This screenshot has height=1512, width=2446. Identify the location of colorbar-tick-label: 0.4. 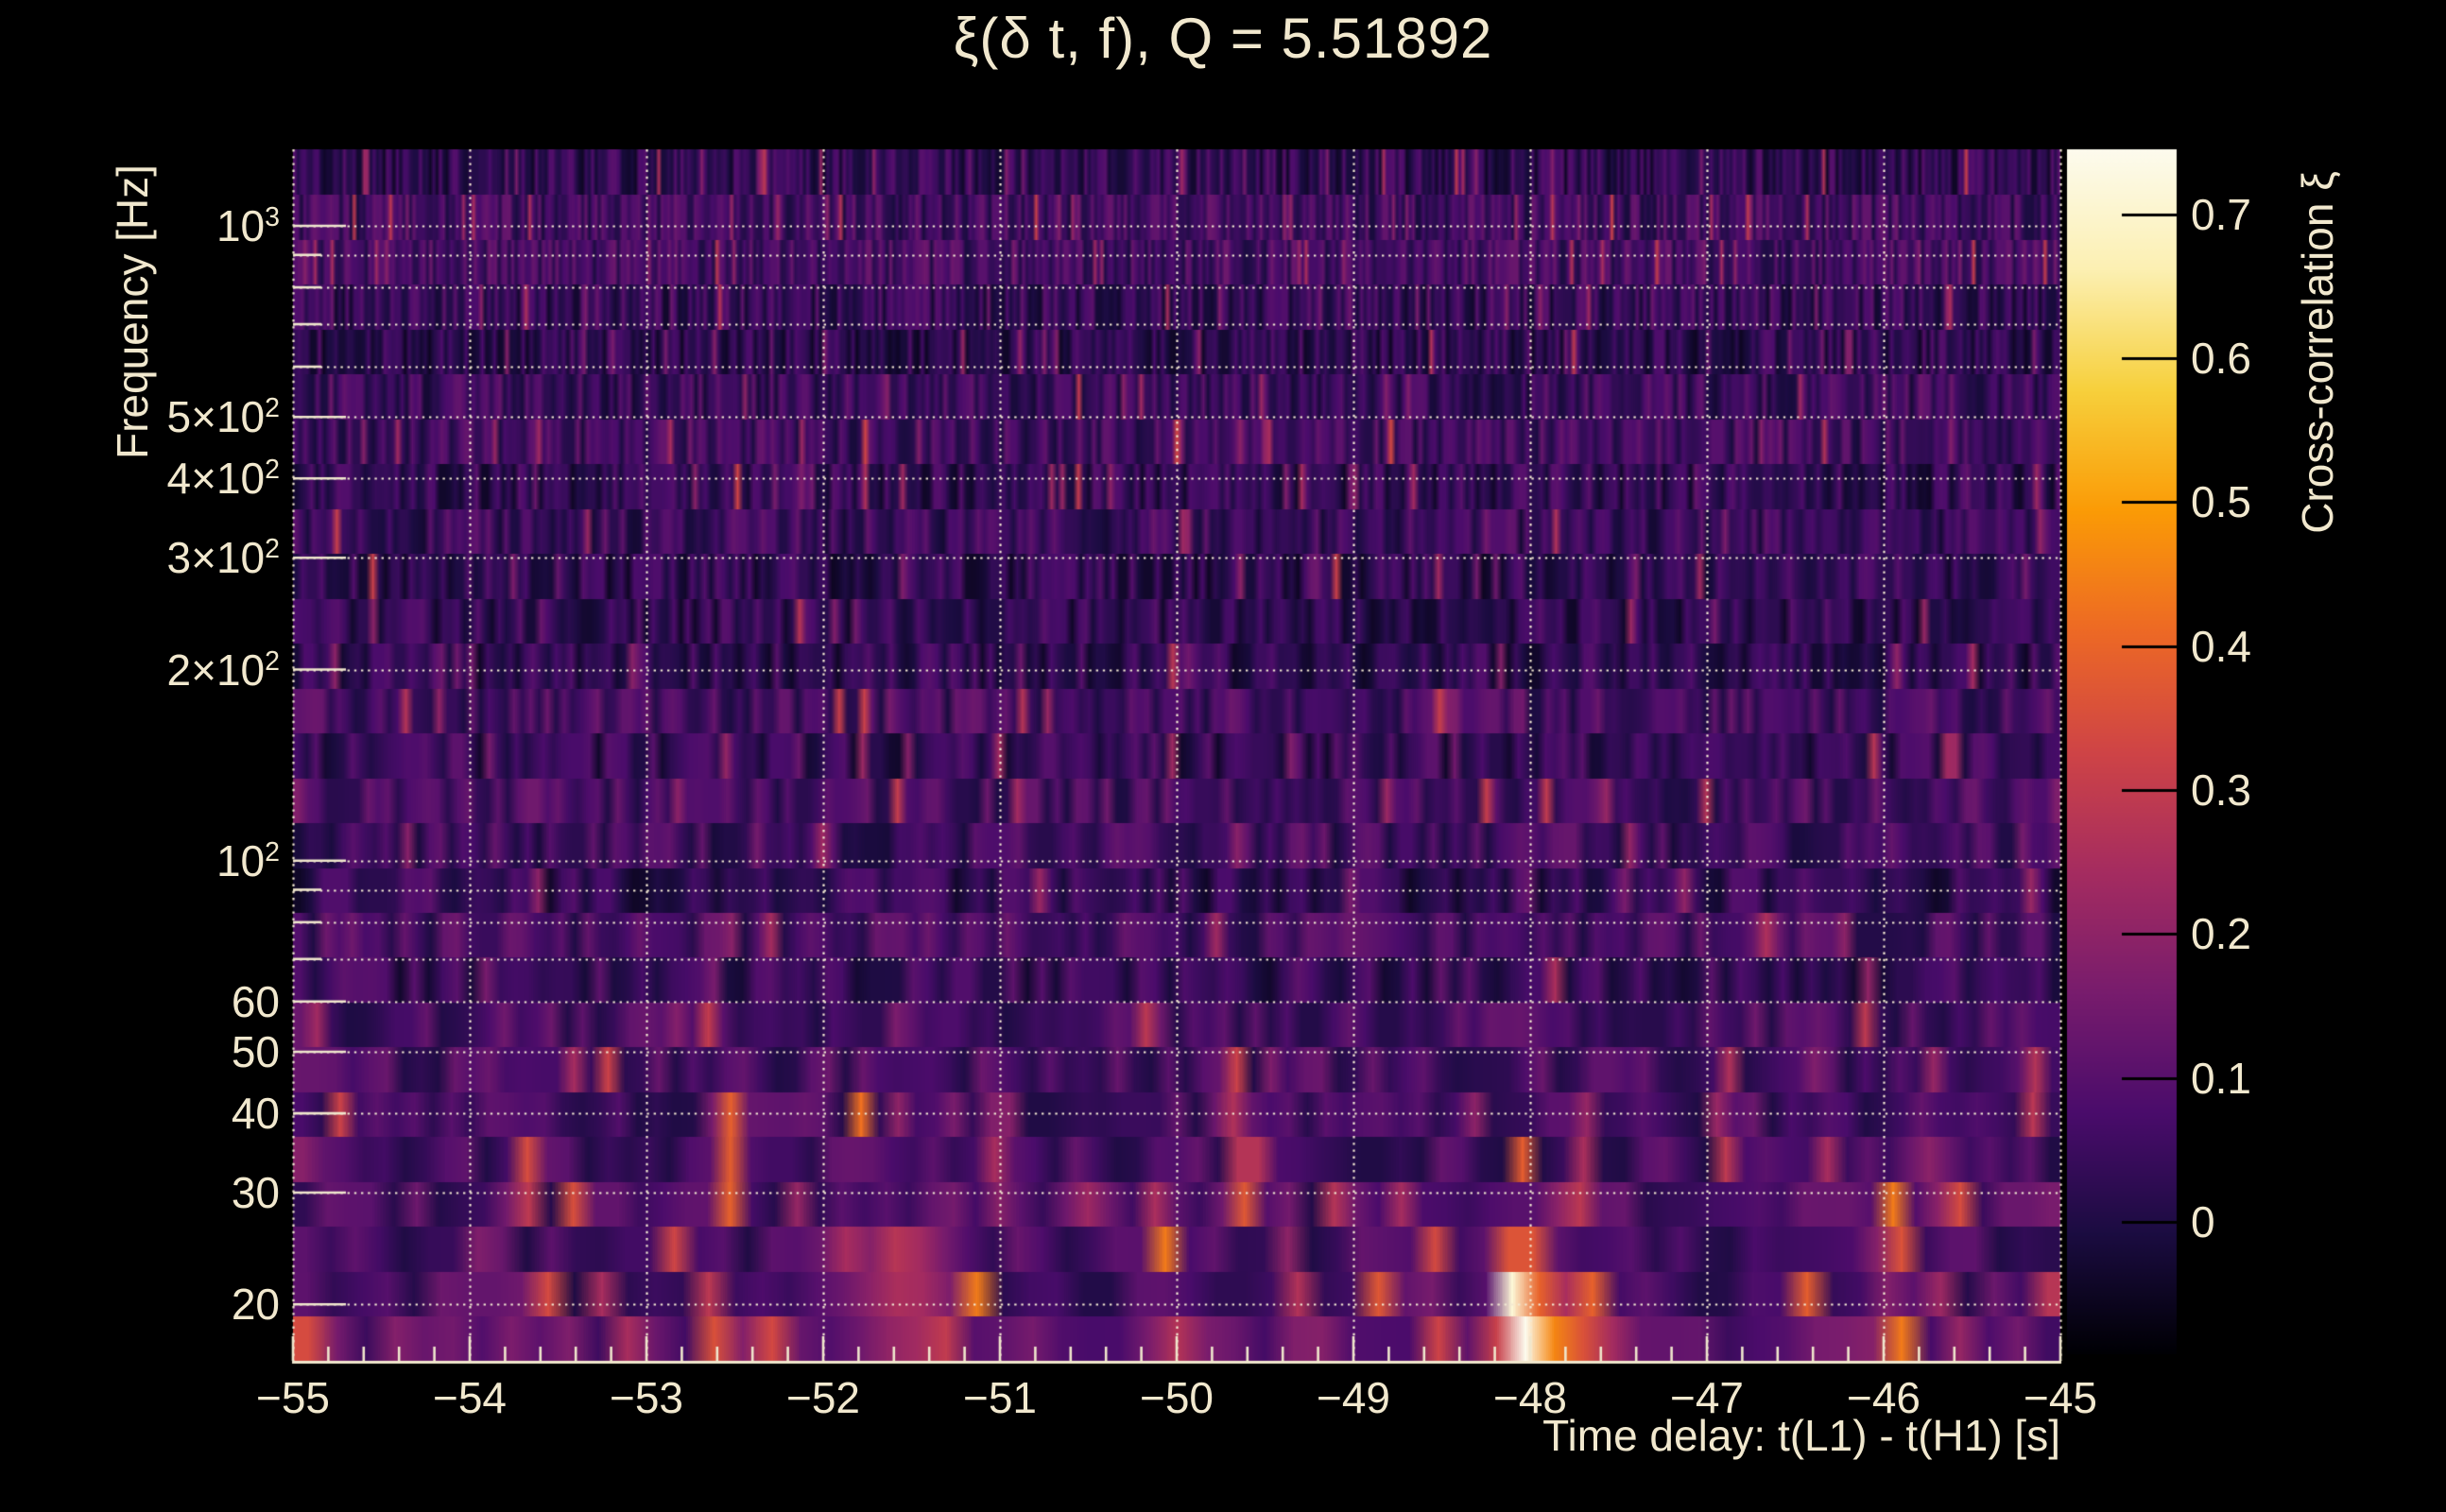
(2221, 646).